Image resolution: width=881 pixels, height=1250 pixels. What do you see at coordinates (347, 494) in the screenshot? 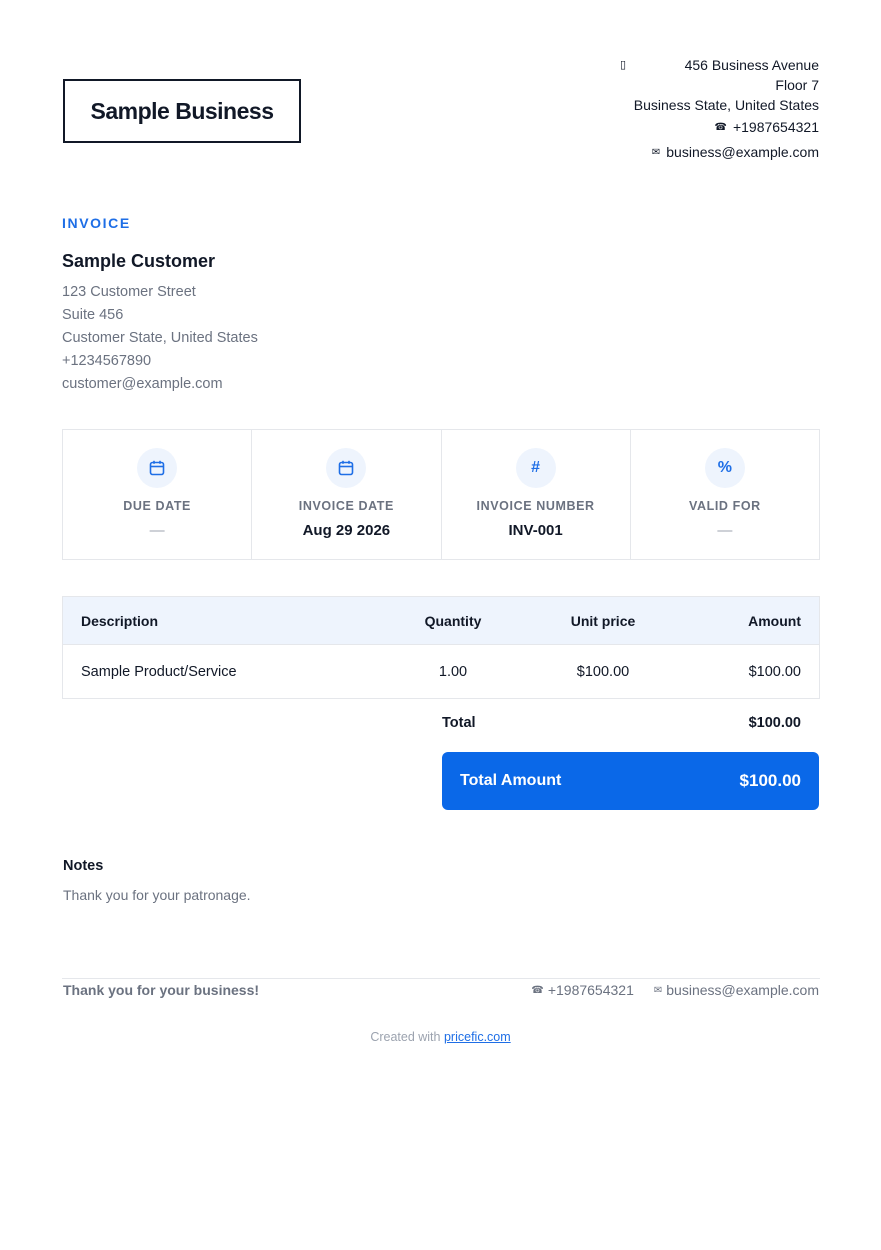
I see `meta-invoice-date: INVOICE DATE Aug 29 2026` at bounding box center [347, 494].